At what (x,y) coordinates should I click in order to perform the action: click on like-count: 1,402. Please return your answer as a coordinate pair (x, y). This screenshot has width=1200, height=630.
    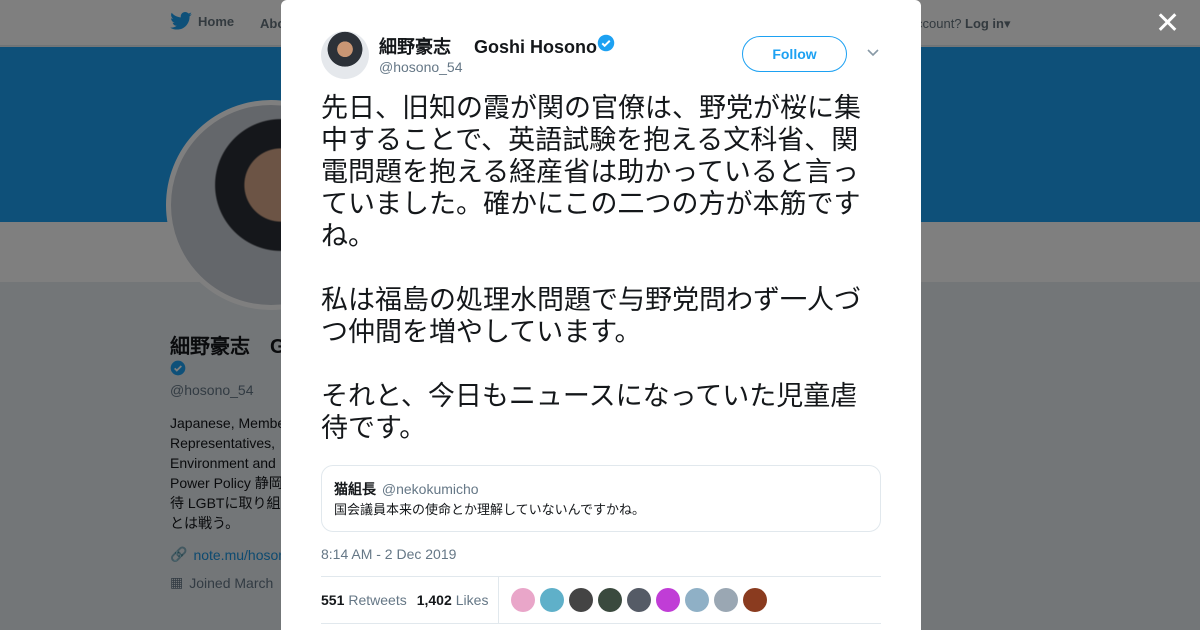
    Looking at the image, I should click on (434, 600).